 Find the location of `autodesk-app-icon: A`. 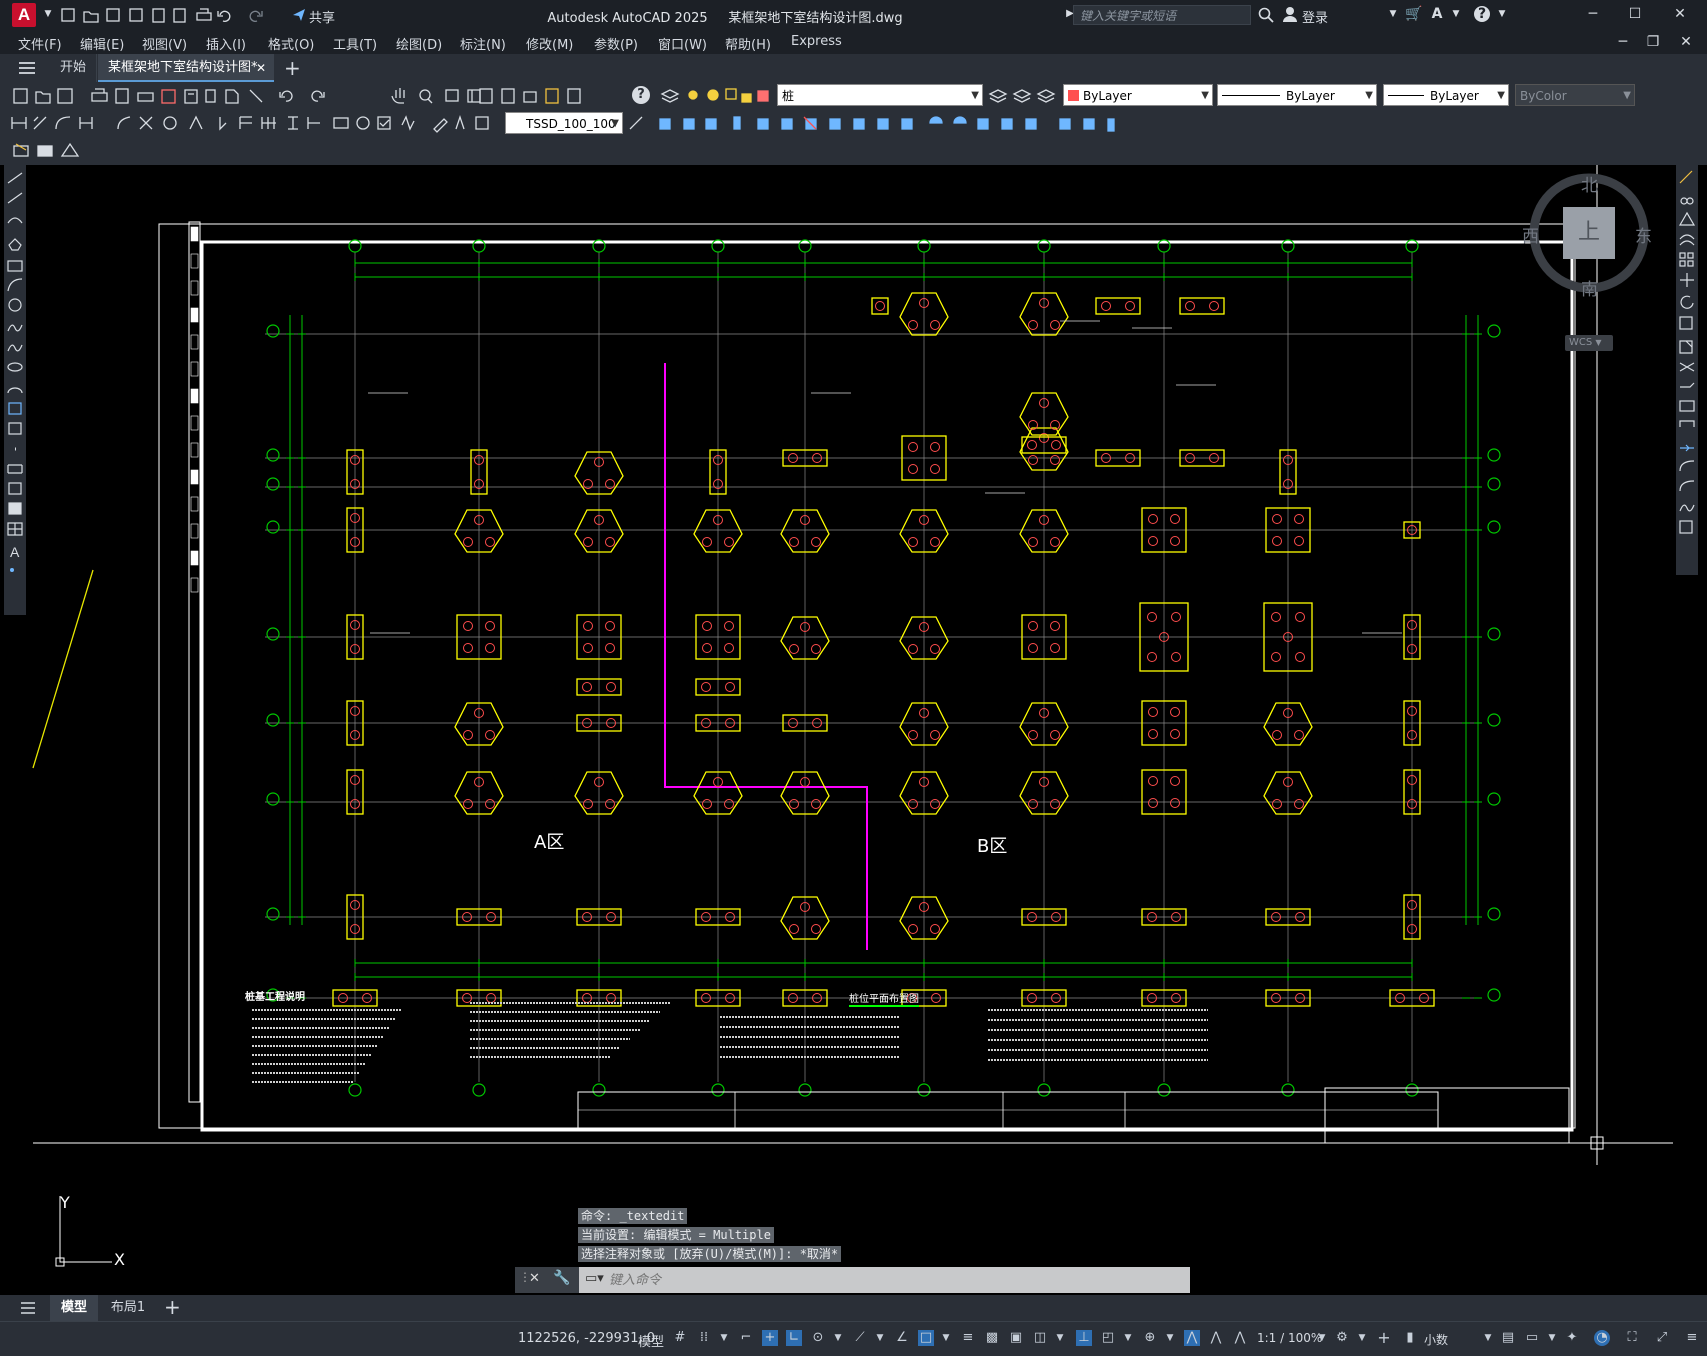

autodesk-app-icon: A is located at coordinates (1437, 14).